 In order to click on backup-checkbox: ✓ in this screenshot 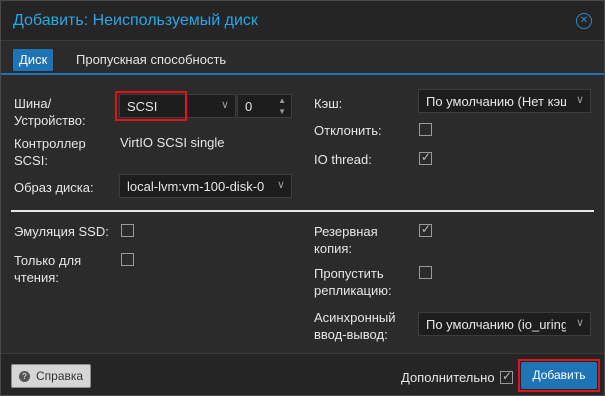, I will do `click(425, 229)`.